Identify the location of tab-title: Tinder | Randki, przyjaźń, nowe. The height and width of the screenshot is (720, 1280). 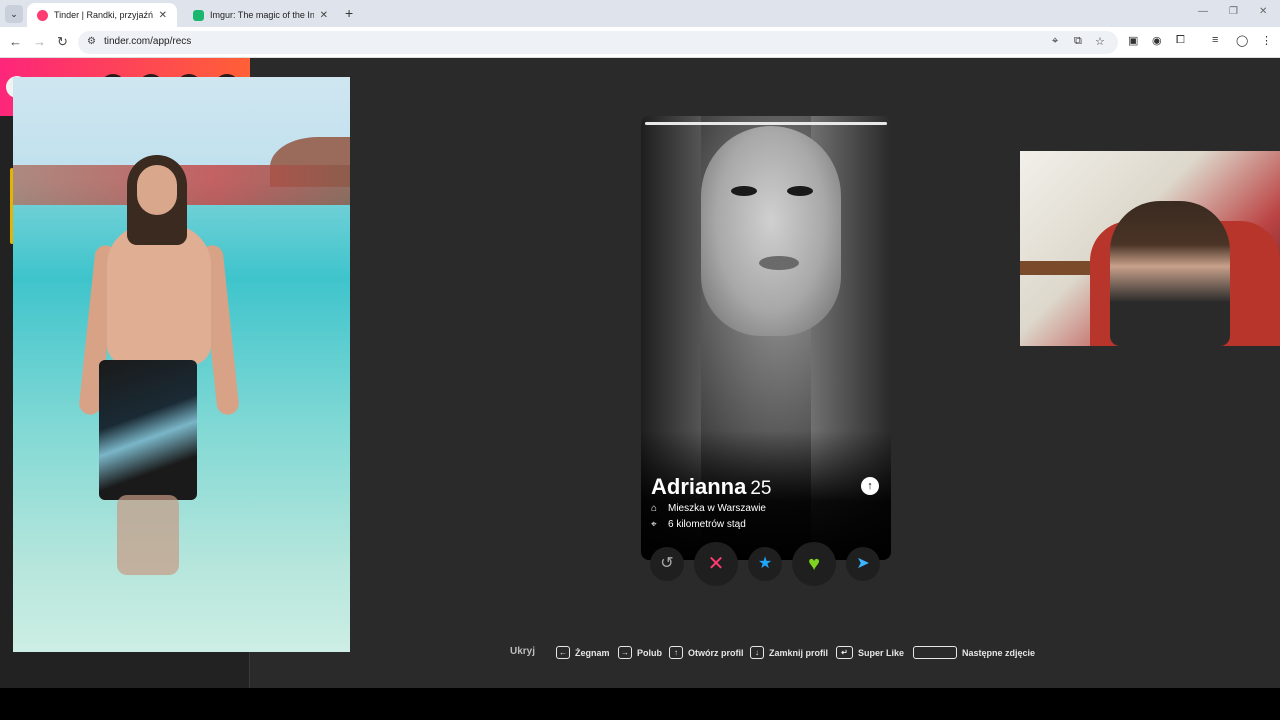
(103, 15).